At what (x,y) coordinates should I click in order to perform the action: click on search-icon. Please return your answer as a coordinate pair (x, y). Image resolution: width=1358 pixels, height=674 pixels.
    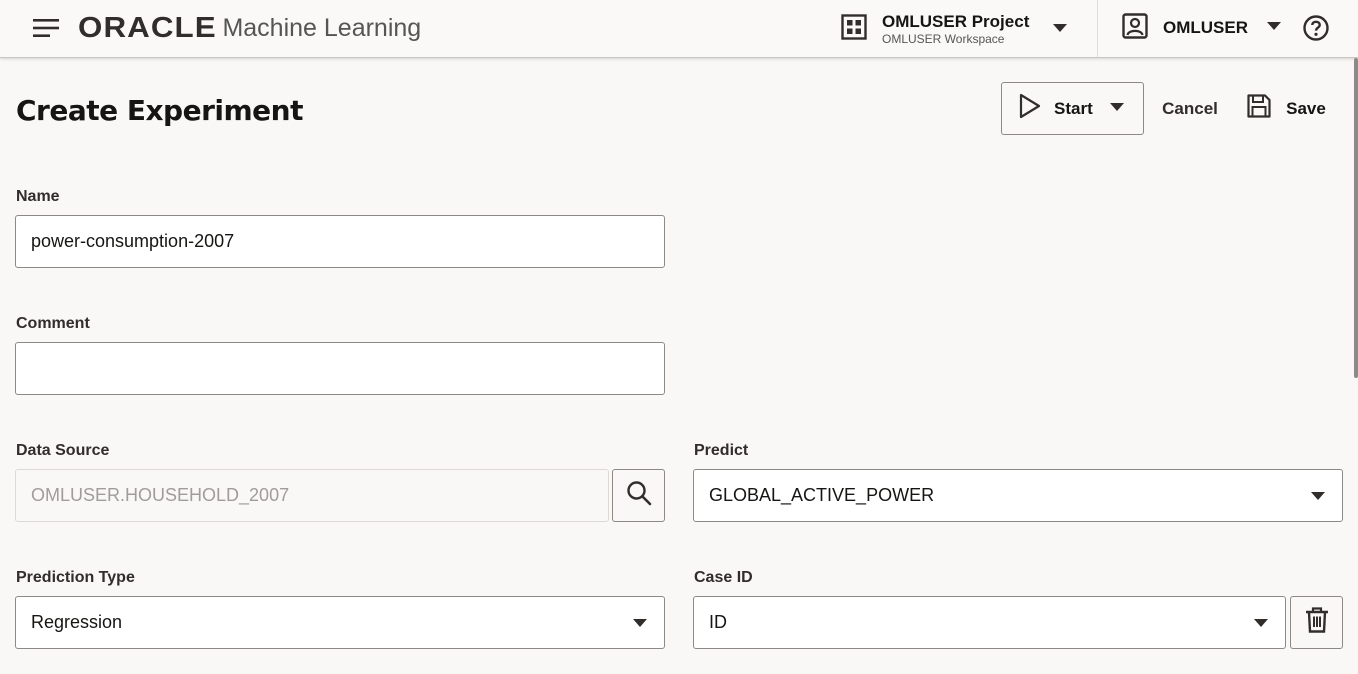
    Looking at the image, I should click on (639, 495).